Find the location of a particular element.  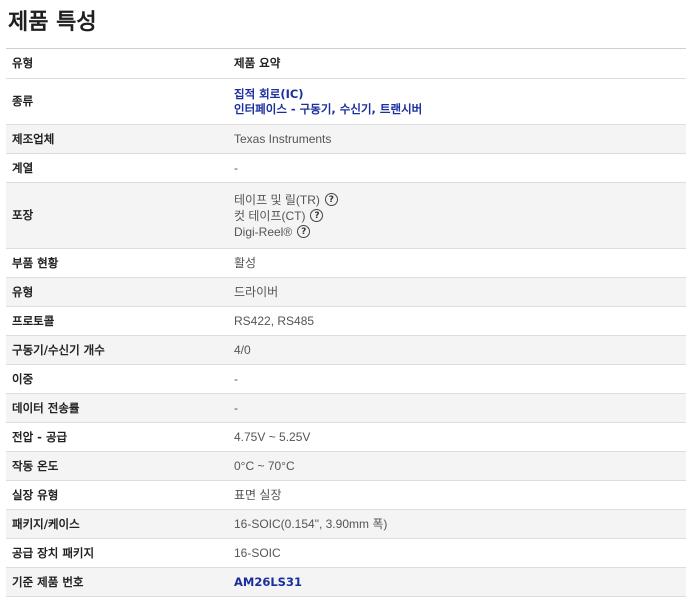

protocol-value: RS422, RS485 is located at coordinates (457, 321).